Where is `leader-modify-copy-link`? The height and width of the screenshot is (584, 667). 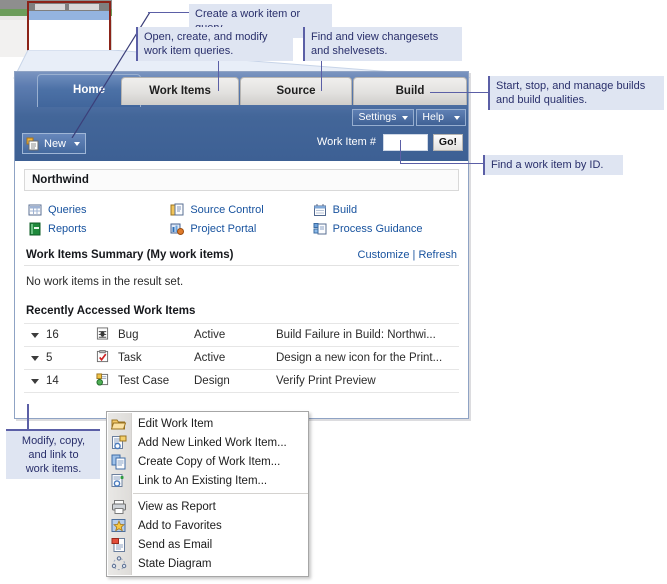
leader-modify-copy-link is located at coordinates (28, 417).